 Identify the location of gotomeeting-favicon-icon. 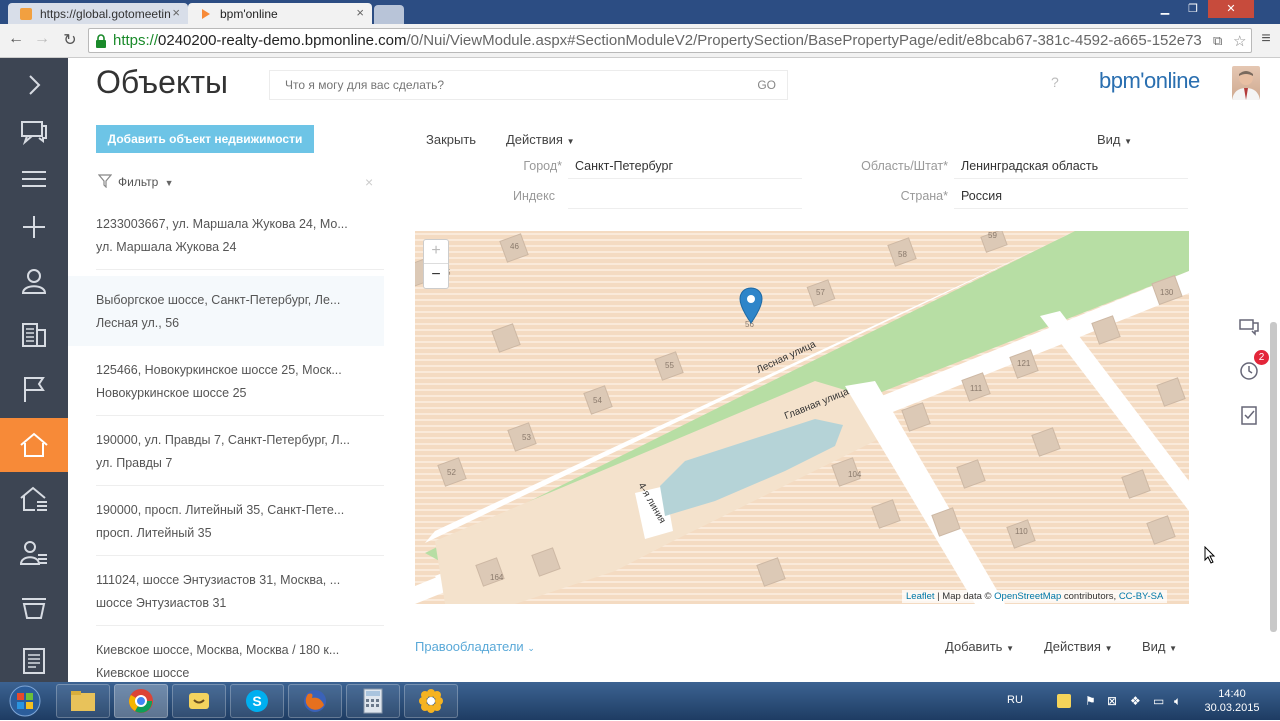
(26, 14).